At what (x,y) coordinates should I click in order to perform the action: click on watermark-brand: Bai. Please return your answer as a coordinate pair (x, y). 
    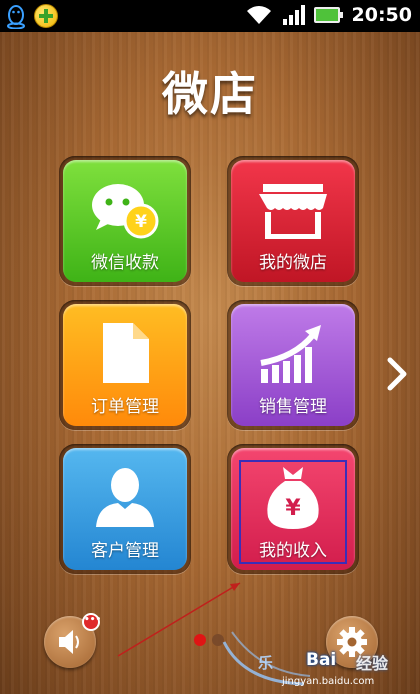
    Looking at the image, I should click on (321, 660).